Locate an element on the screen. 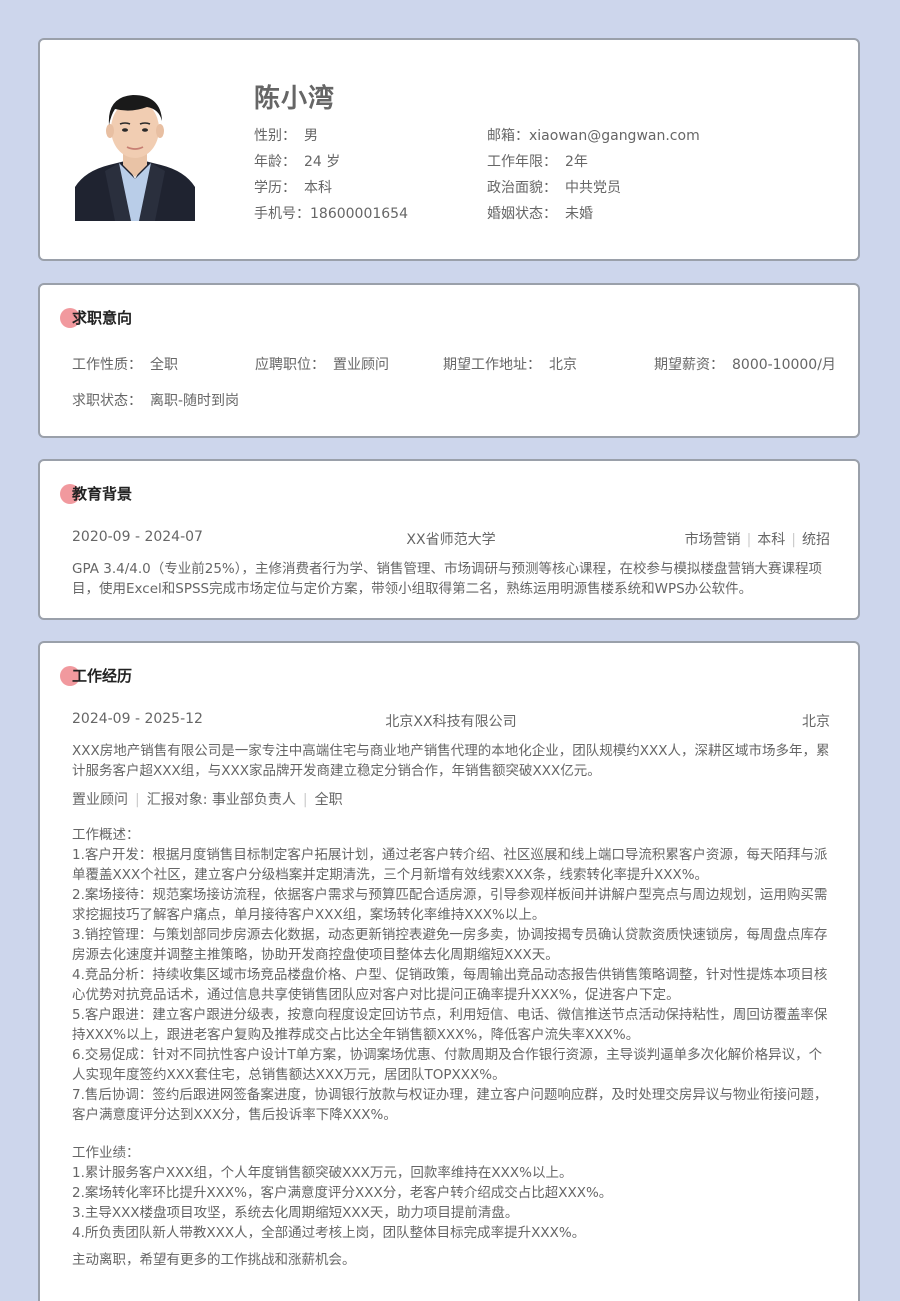 This screenshot has height=1301, width=900. salary-value: 8000-10000/月 is located at coordinates (784, 365).